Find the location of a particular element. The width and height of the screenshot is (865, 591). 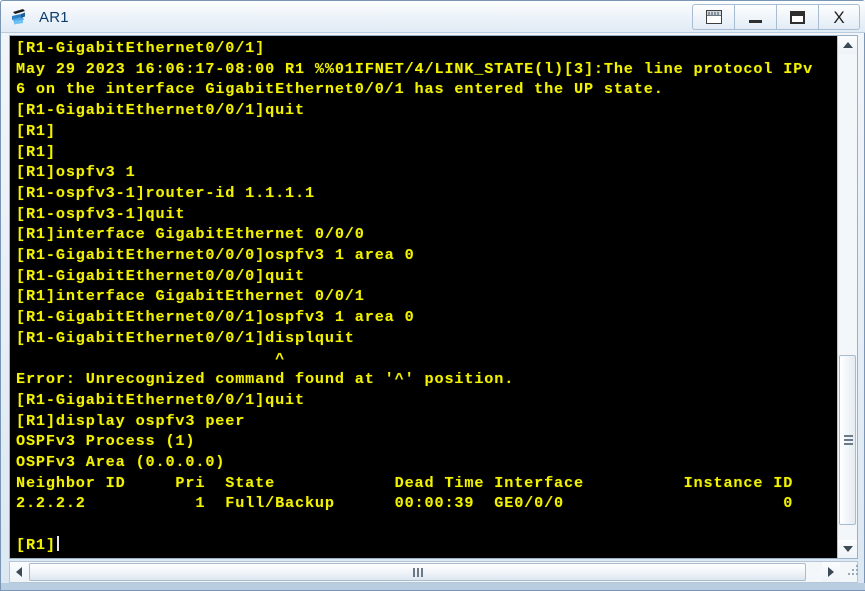

minimize-button is located at coordinates (755, 17).